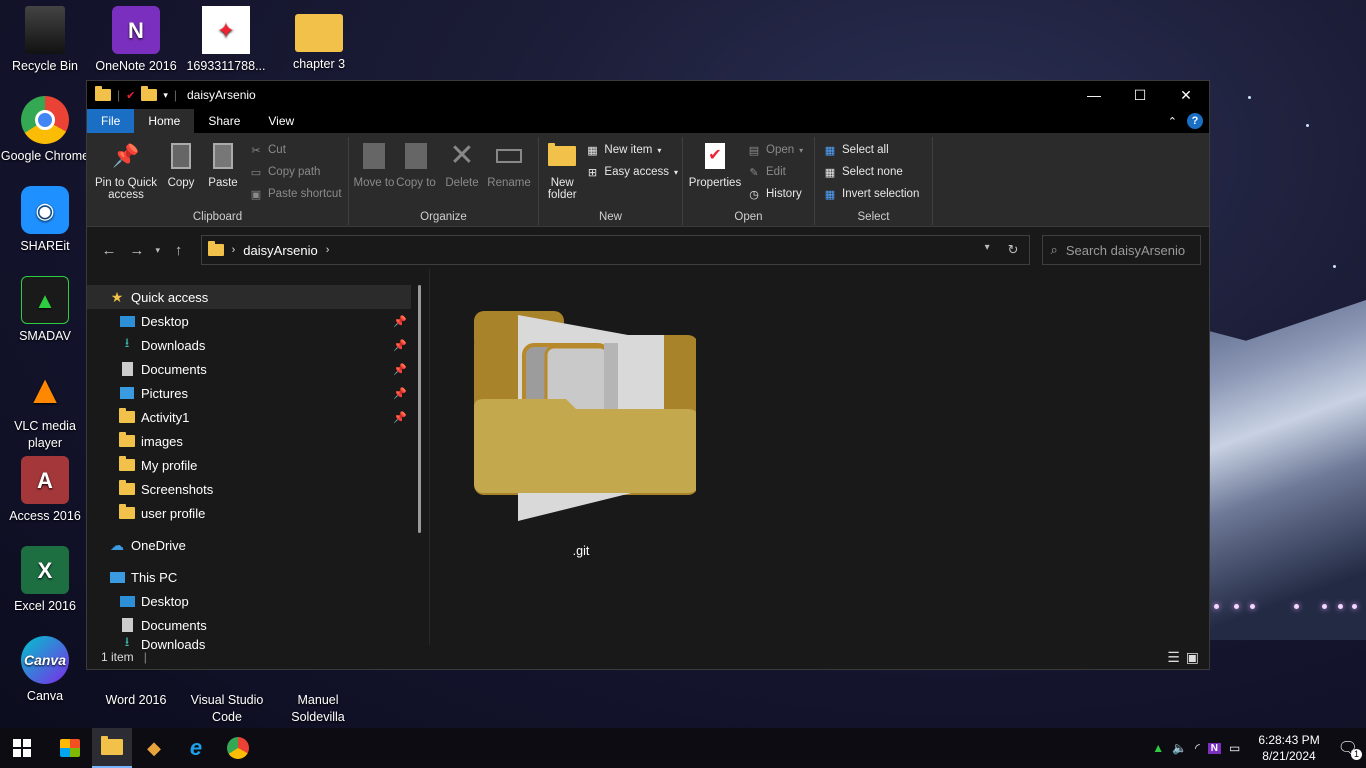 This screenshot has height=768, width=1366. What do you see at coordinates (509, 156) in the screenshot?
I see `rename-icon` at bounding box center [509, 156].